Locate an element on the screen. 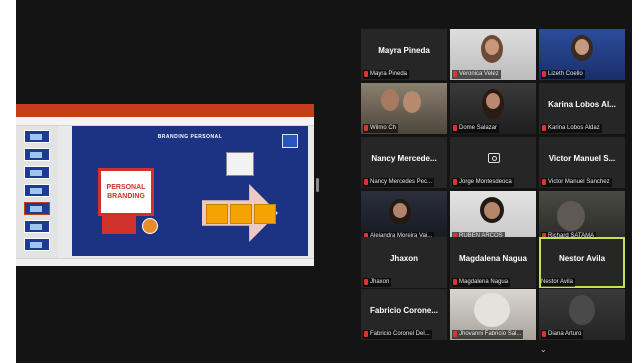  participant-label: Veronica Velez is located at coordinates (476, 74).